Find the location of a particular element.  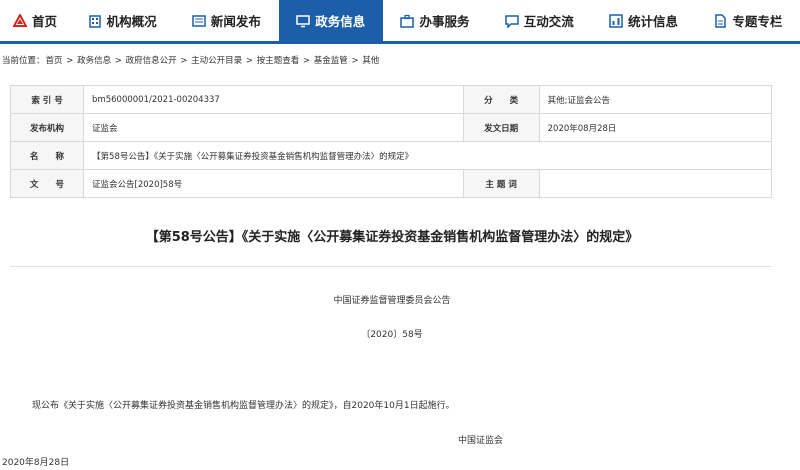

issuer-value: 证监会 is located at coordinates (273, 127).